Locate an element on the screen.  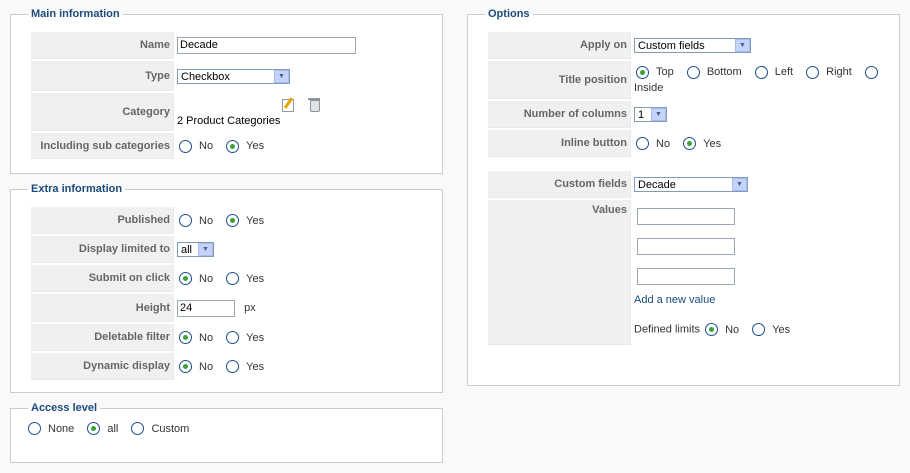
sub-categories-no-radio is located at coordinates (185, 146).